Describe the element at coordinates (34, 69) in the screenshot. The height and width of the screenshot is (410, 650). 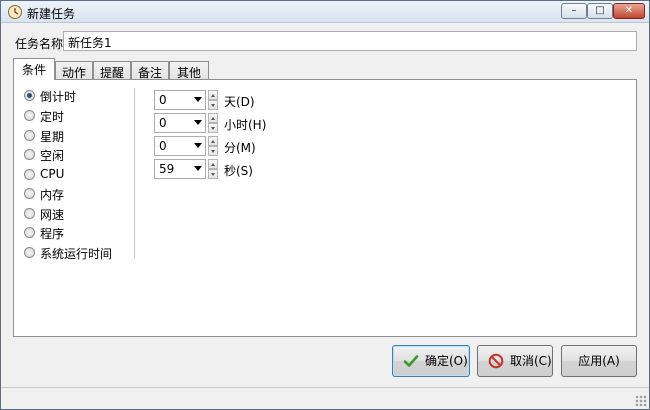
I see `tab-conditions: 条件` at that location.